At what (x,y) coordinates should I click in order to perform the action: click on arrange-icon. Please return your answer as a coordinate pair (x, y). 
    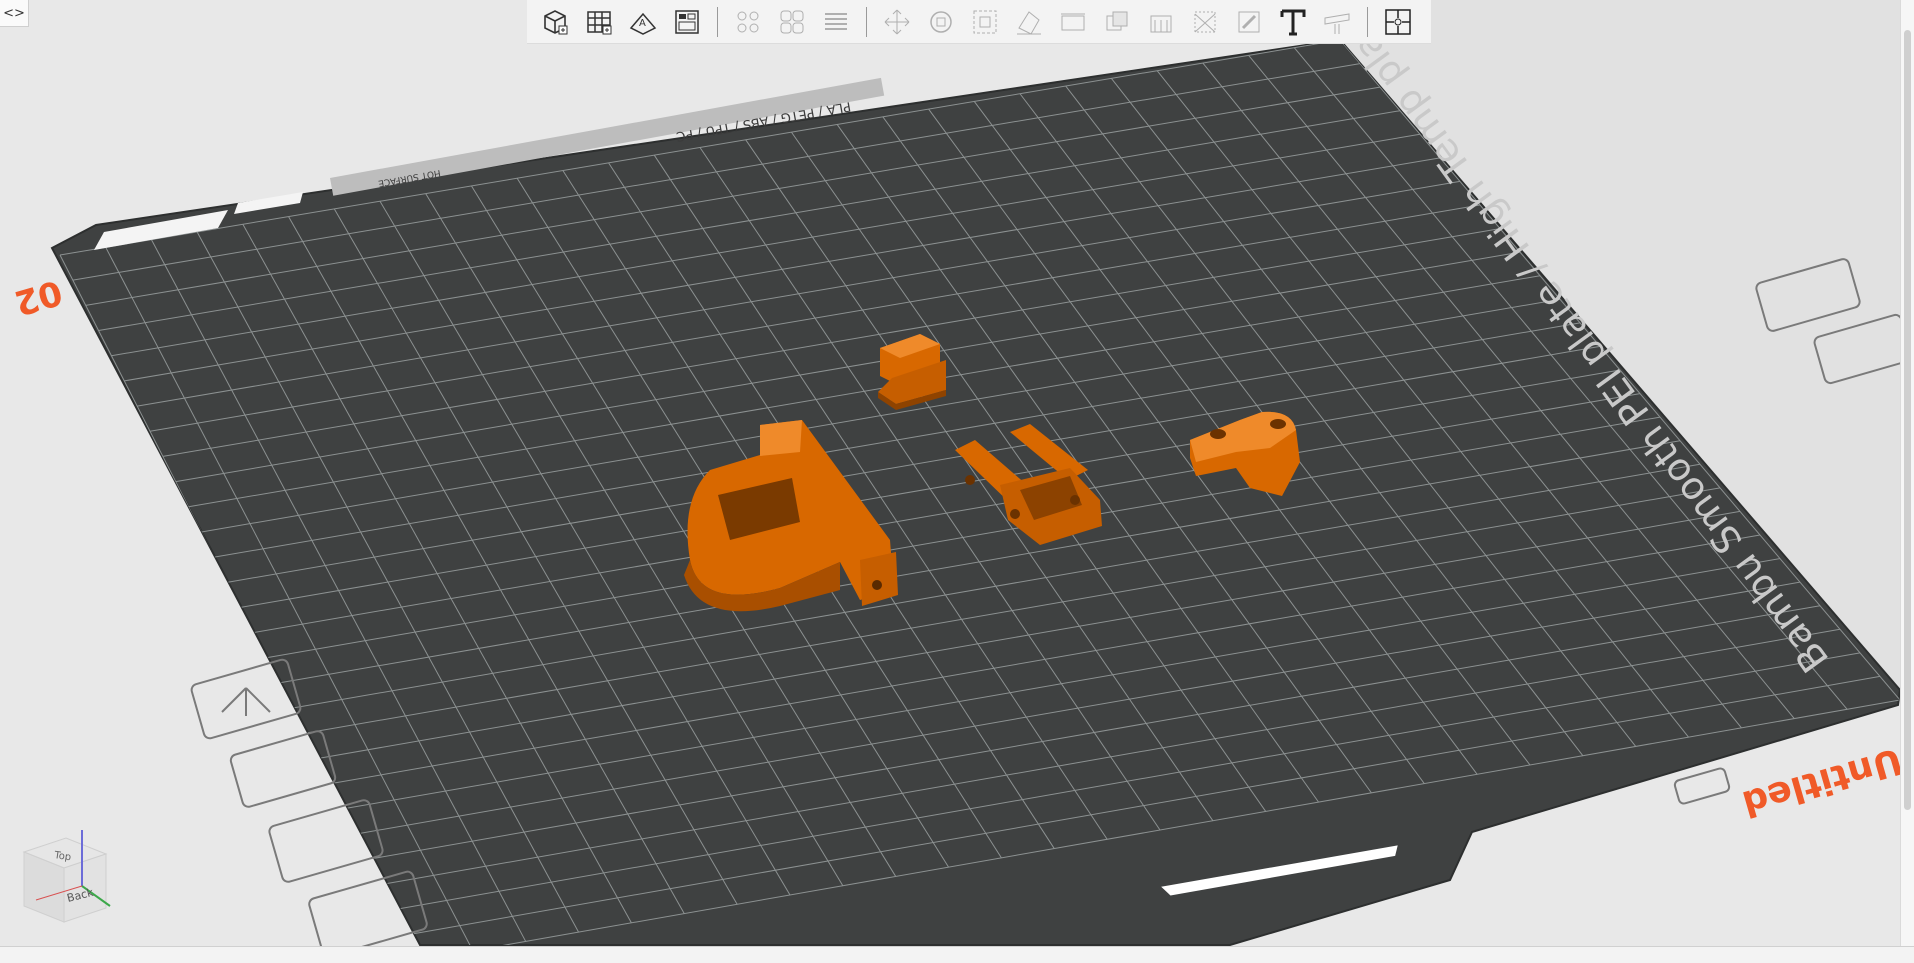
    Looking at the image, I should click on (687, 21).